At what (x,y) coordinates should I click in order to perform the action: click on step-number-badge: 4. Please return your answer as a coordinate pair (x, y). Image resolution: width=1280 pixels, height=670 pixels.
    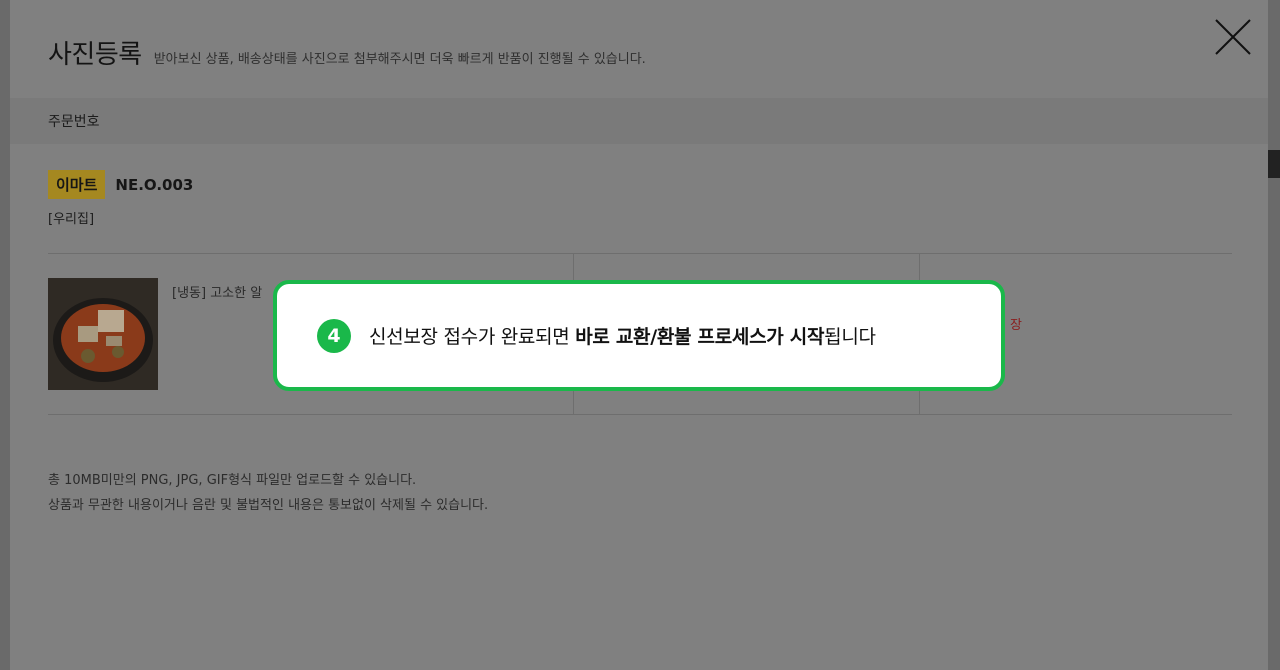
    Looking at the image, I should click on (334, 335).